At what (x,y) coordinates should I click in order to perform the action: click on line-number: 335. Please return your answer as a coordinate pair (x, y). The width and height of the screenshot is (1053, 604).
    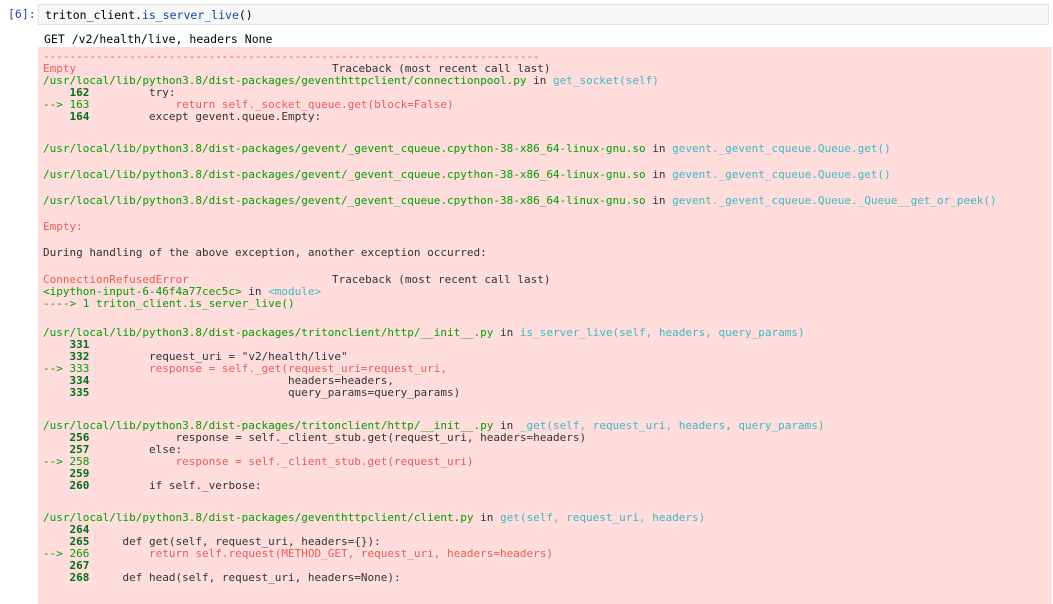
    Looking at the image, I should click on (79, 392).